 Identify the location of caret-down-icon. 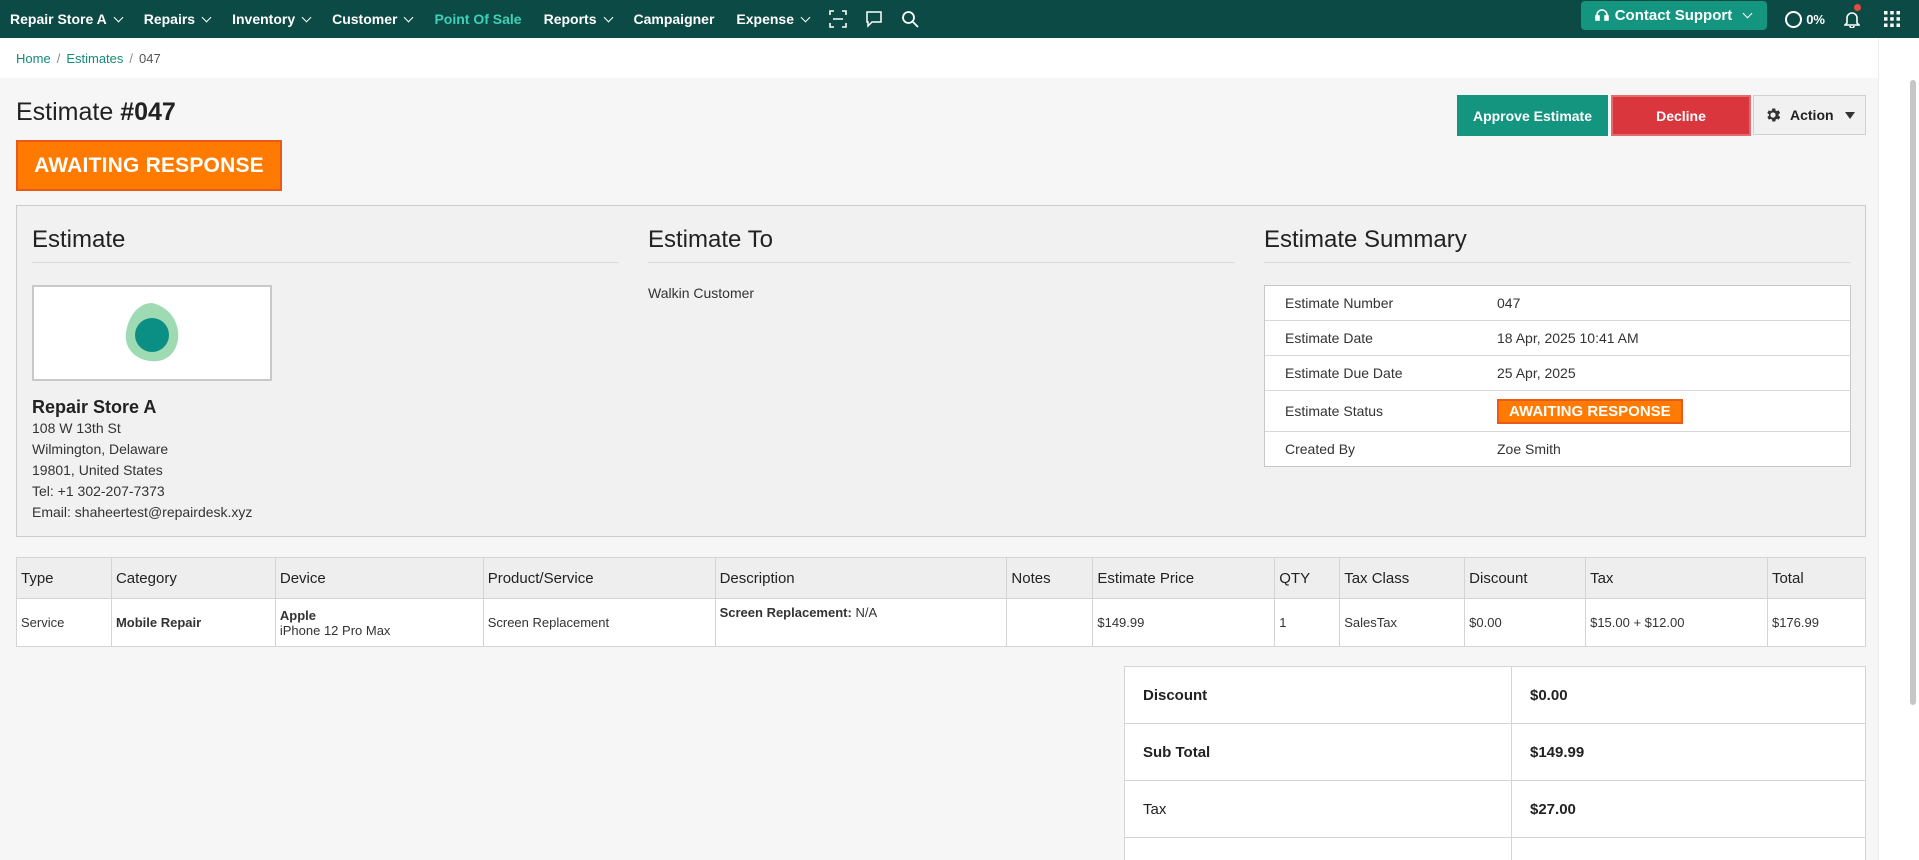
(1850, 115).